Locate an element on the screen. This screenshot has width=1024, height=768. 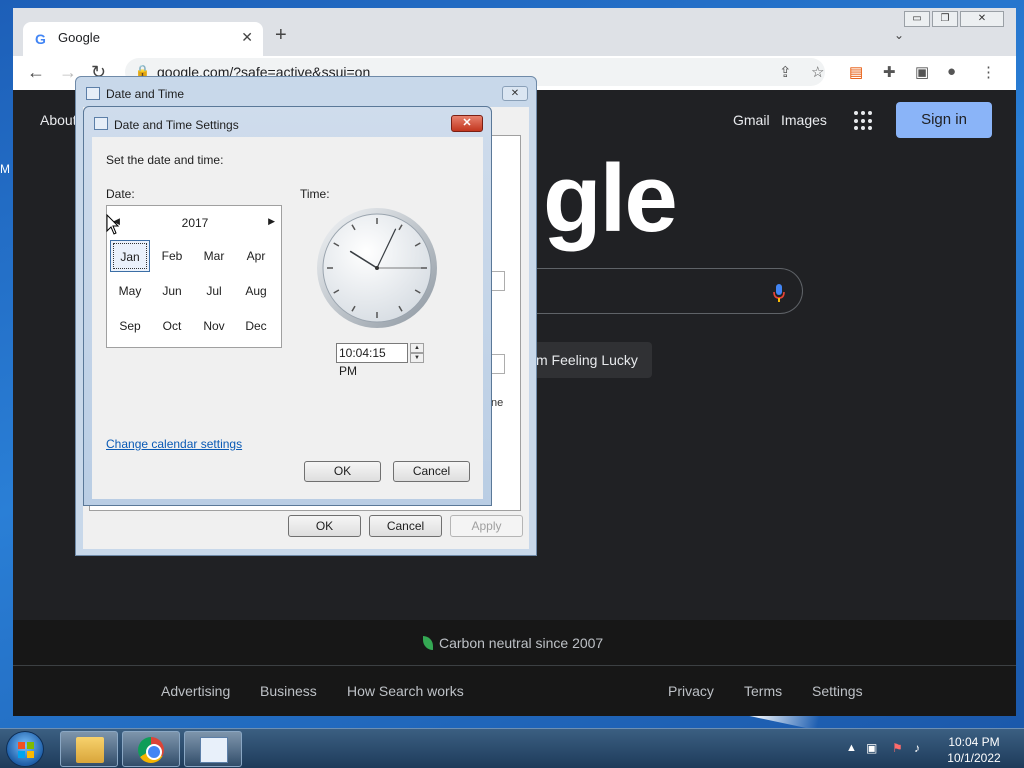
taskbar-explorer is located at coordinates (89, 749).